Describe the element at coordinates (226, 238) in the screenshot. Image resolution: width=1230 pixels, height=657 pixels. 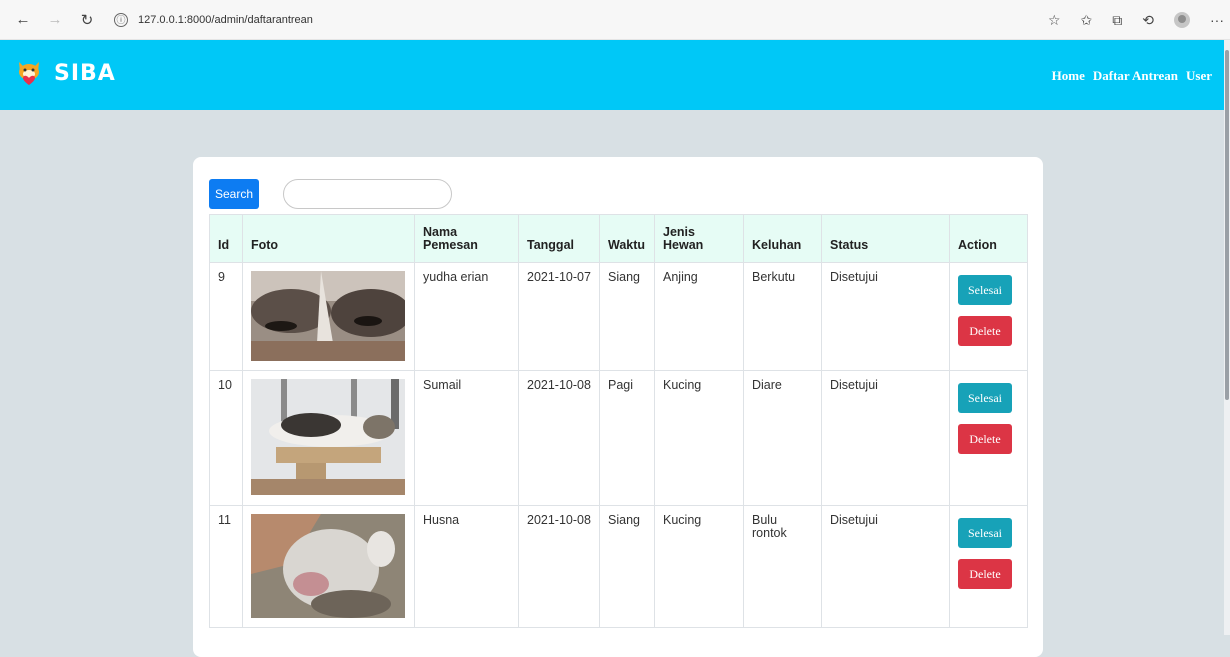
I see `header-id: Id` at that location.